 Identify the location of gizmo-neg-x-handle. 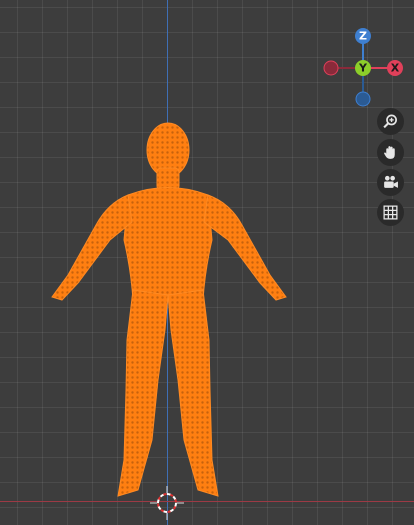
(331, 68).